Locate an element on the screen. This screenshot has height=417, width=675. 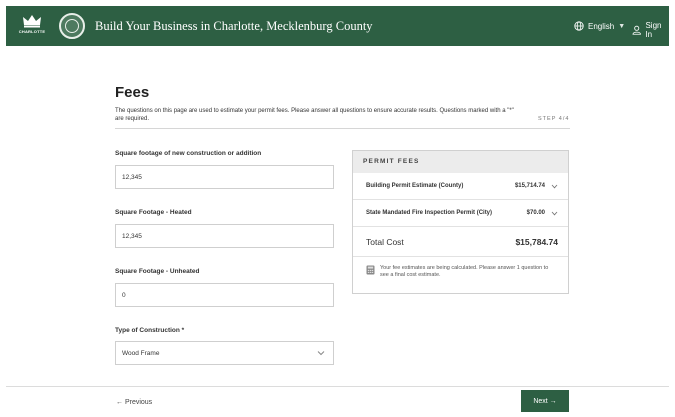
next-button: Next → is located at coordinates (545, 401).